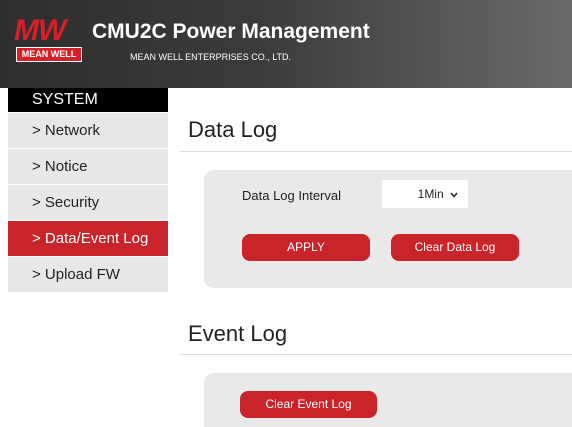 This screenshot has height=427, width=572. I want to click on apply-button: APPLY, so click(306, 247).